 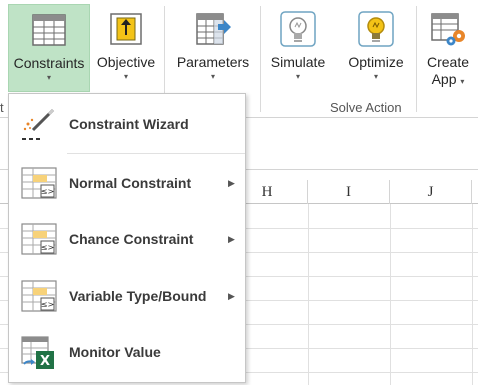 I want to click on menu-item-label: Chance Constraint, so click(x=131, y=239).